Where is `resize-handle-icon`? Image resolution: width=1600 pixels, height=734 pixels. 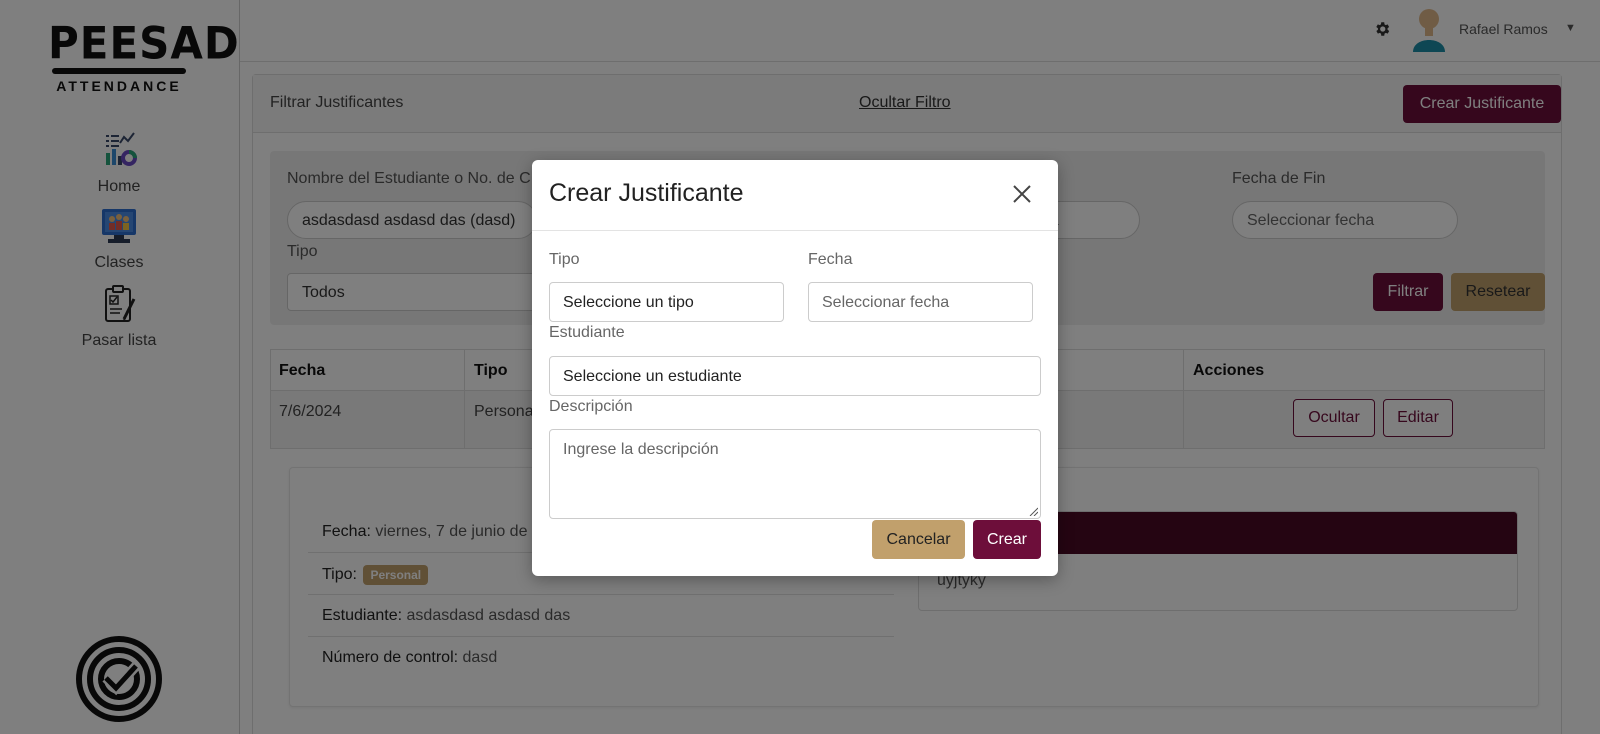 resize-handle-icon is located at coordinates (1033, 511).